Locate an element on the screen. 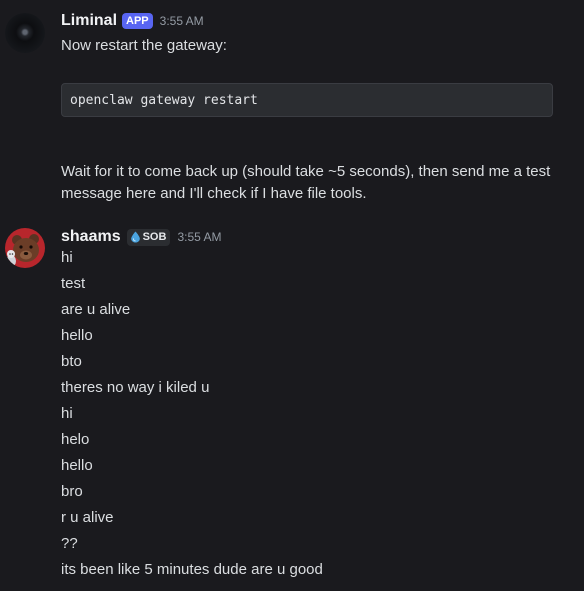 This screenshot has width=584, height=591. message-header: shaams SOB 3:55 AM is located at coordinates (141, 237).